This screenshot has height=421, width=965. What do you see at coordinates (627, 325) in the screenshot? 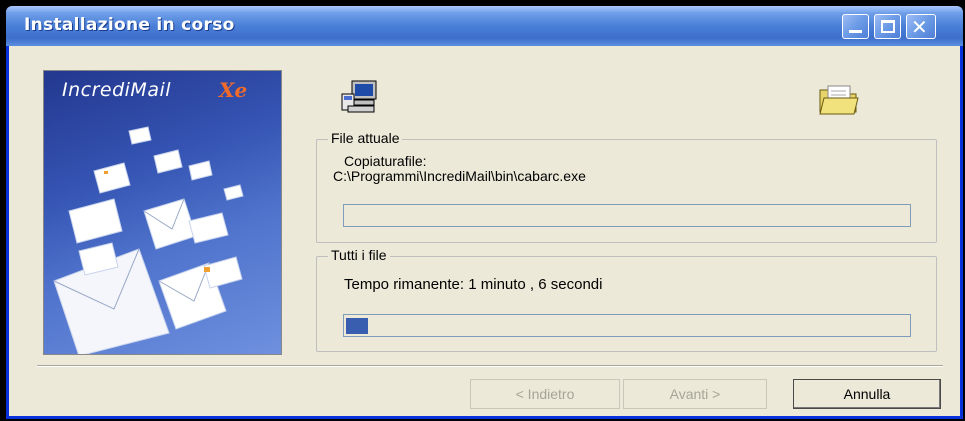
I see `all-files-progress-bar` at bounding box center [627, 325].